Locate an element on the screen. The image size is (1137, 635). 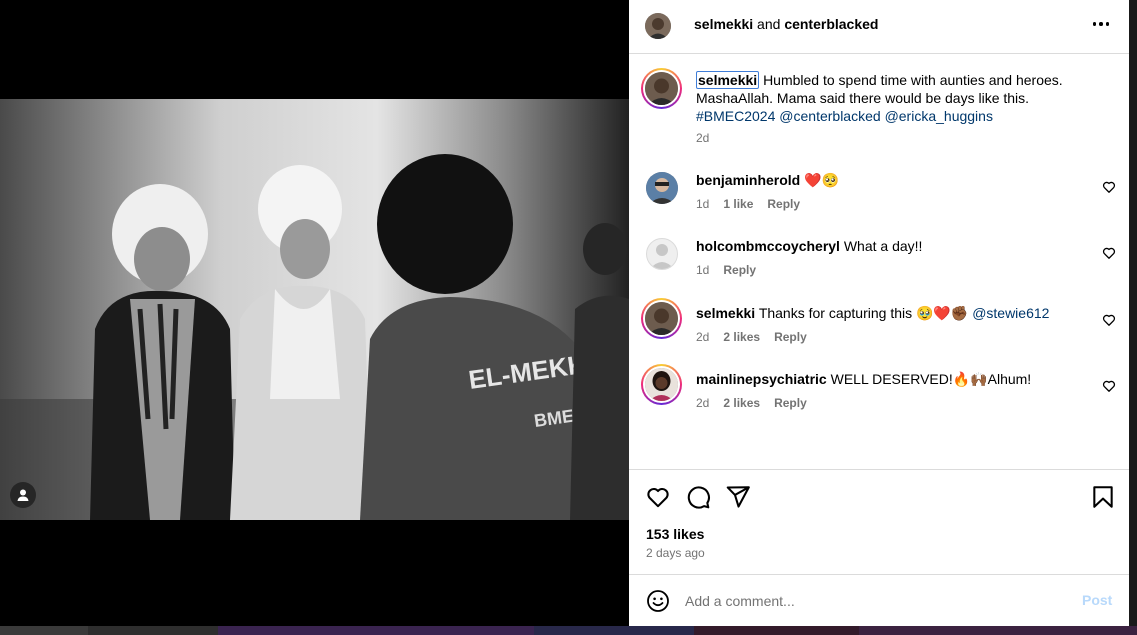
default-avatar-icon is located at coordinates (662, 256).